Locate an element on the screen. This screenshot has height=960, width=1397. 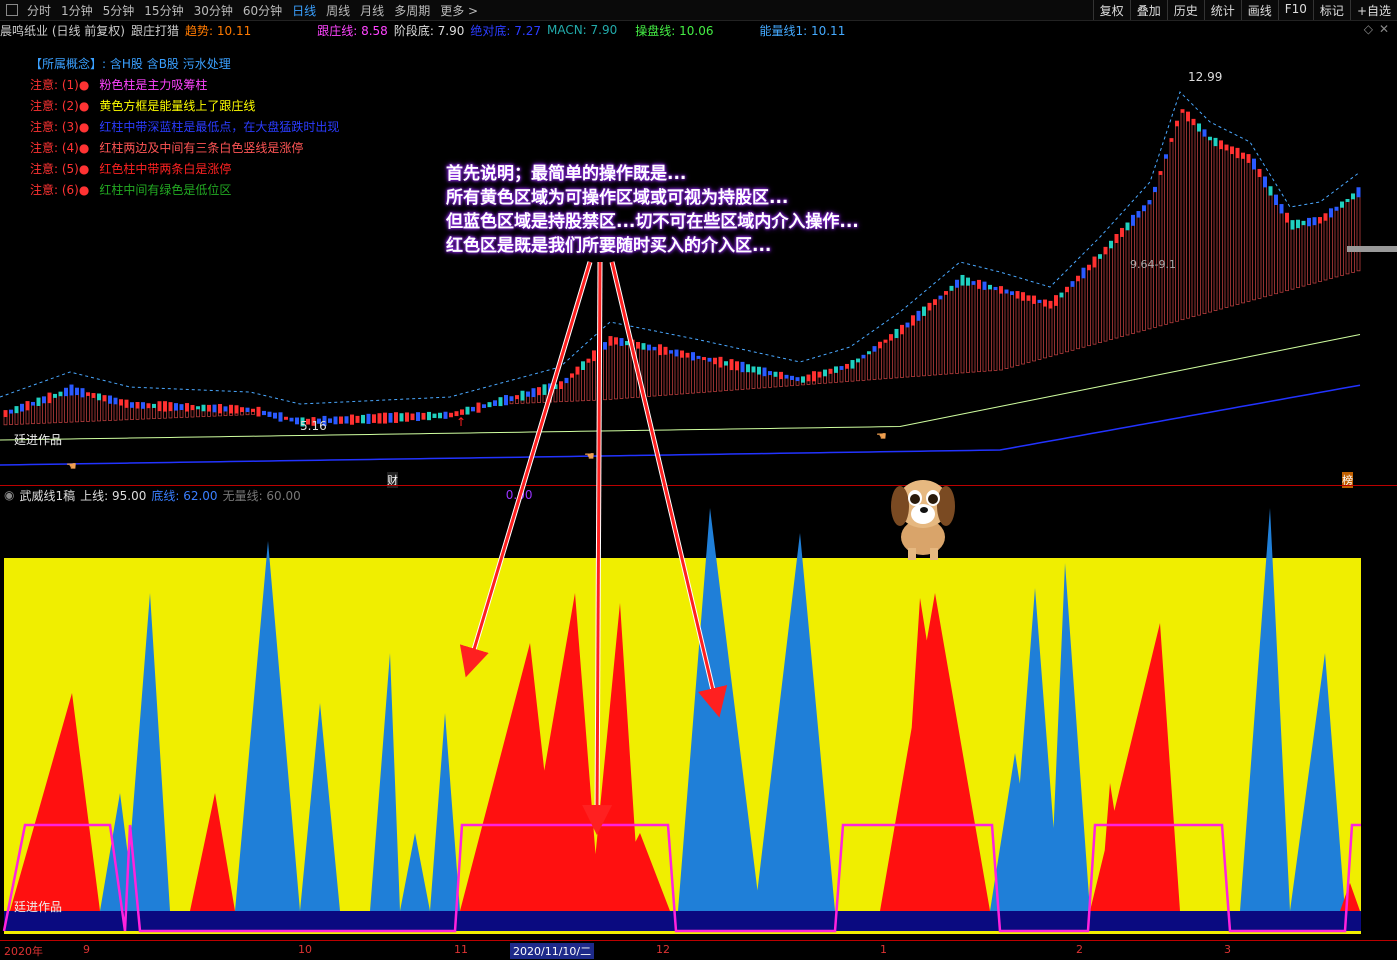
upper-line-value: 上线: 95.00 is located at coordinates (113, 495).